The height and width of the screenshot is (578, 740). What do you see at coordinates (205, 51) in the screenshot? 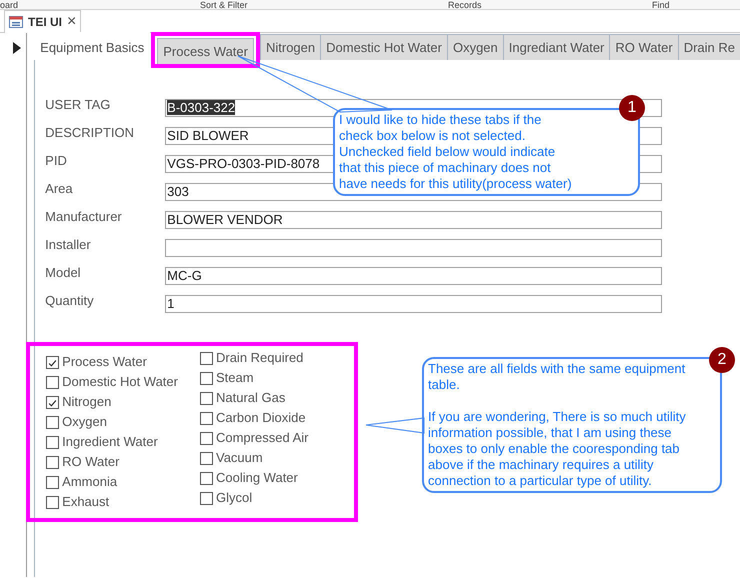
I see `tab: Process Water` at bounding box center [205, 51].